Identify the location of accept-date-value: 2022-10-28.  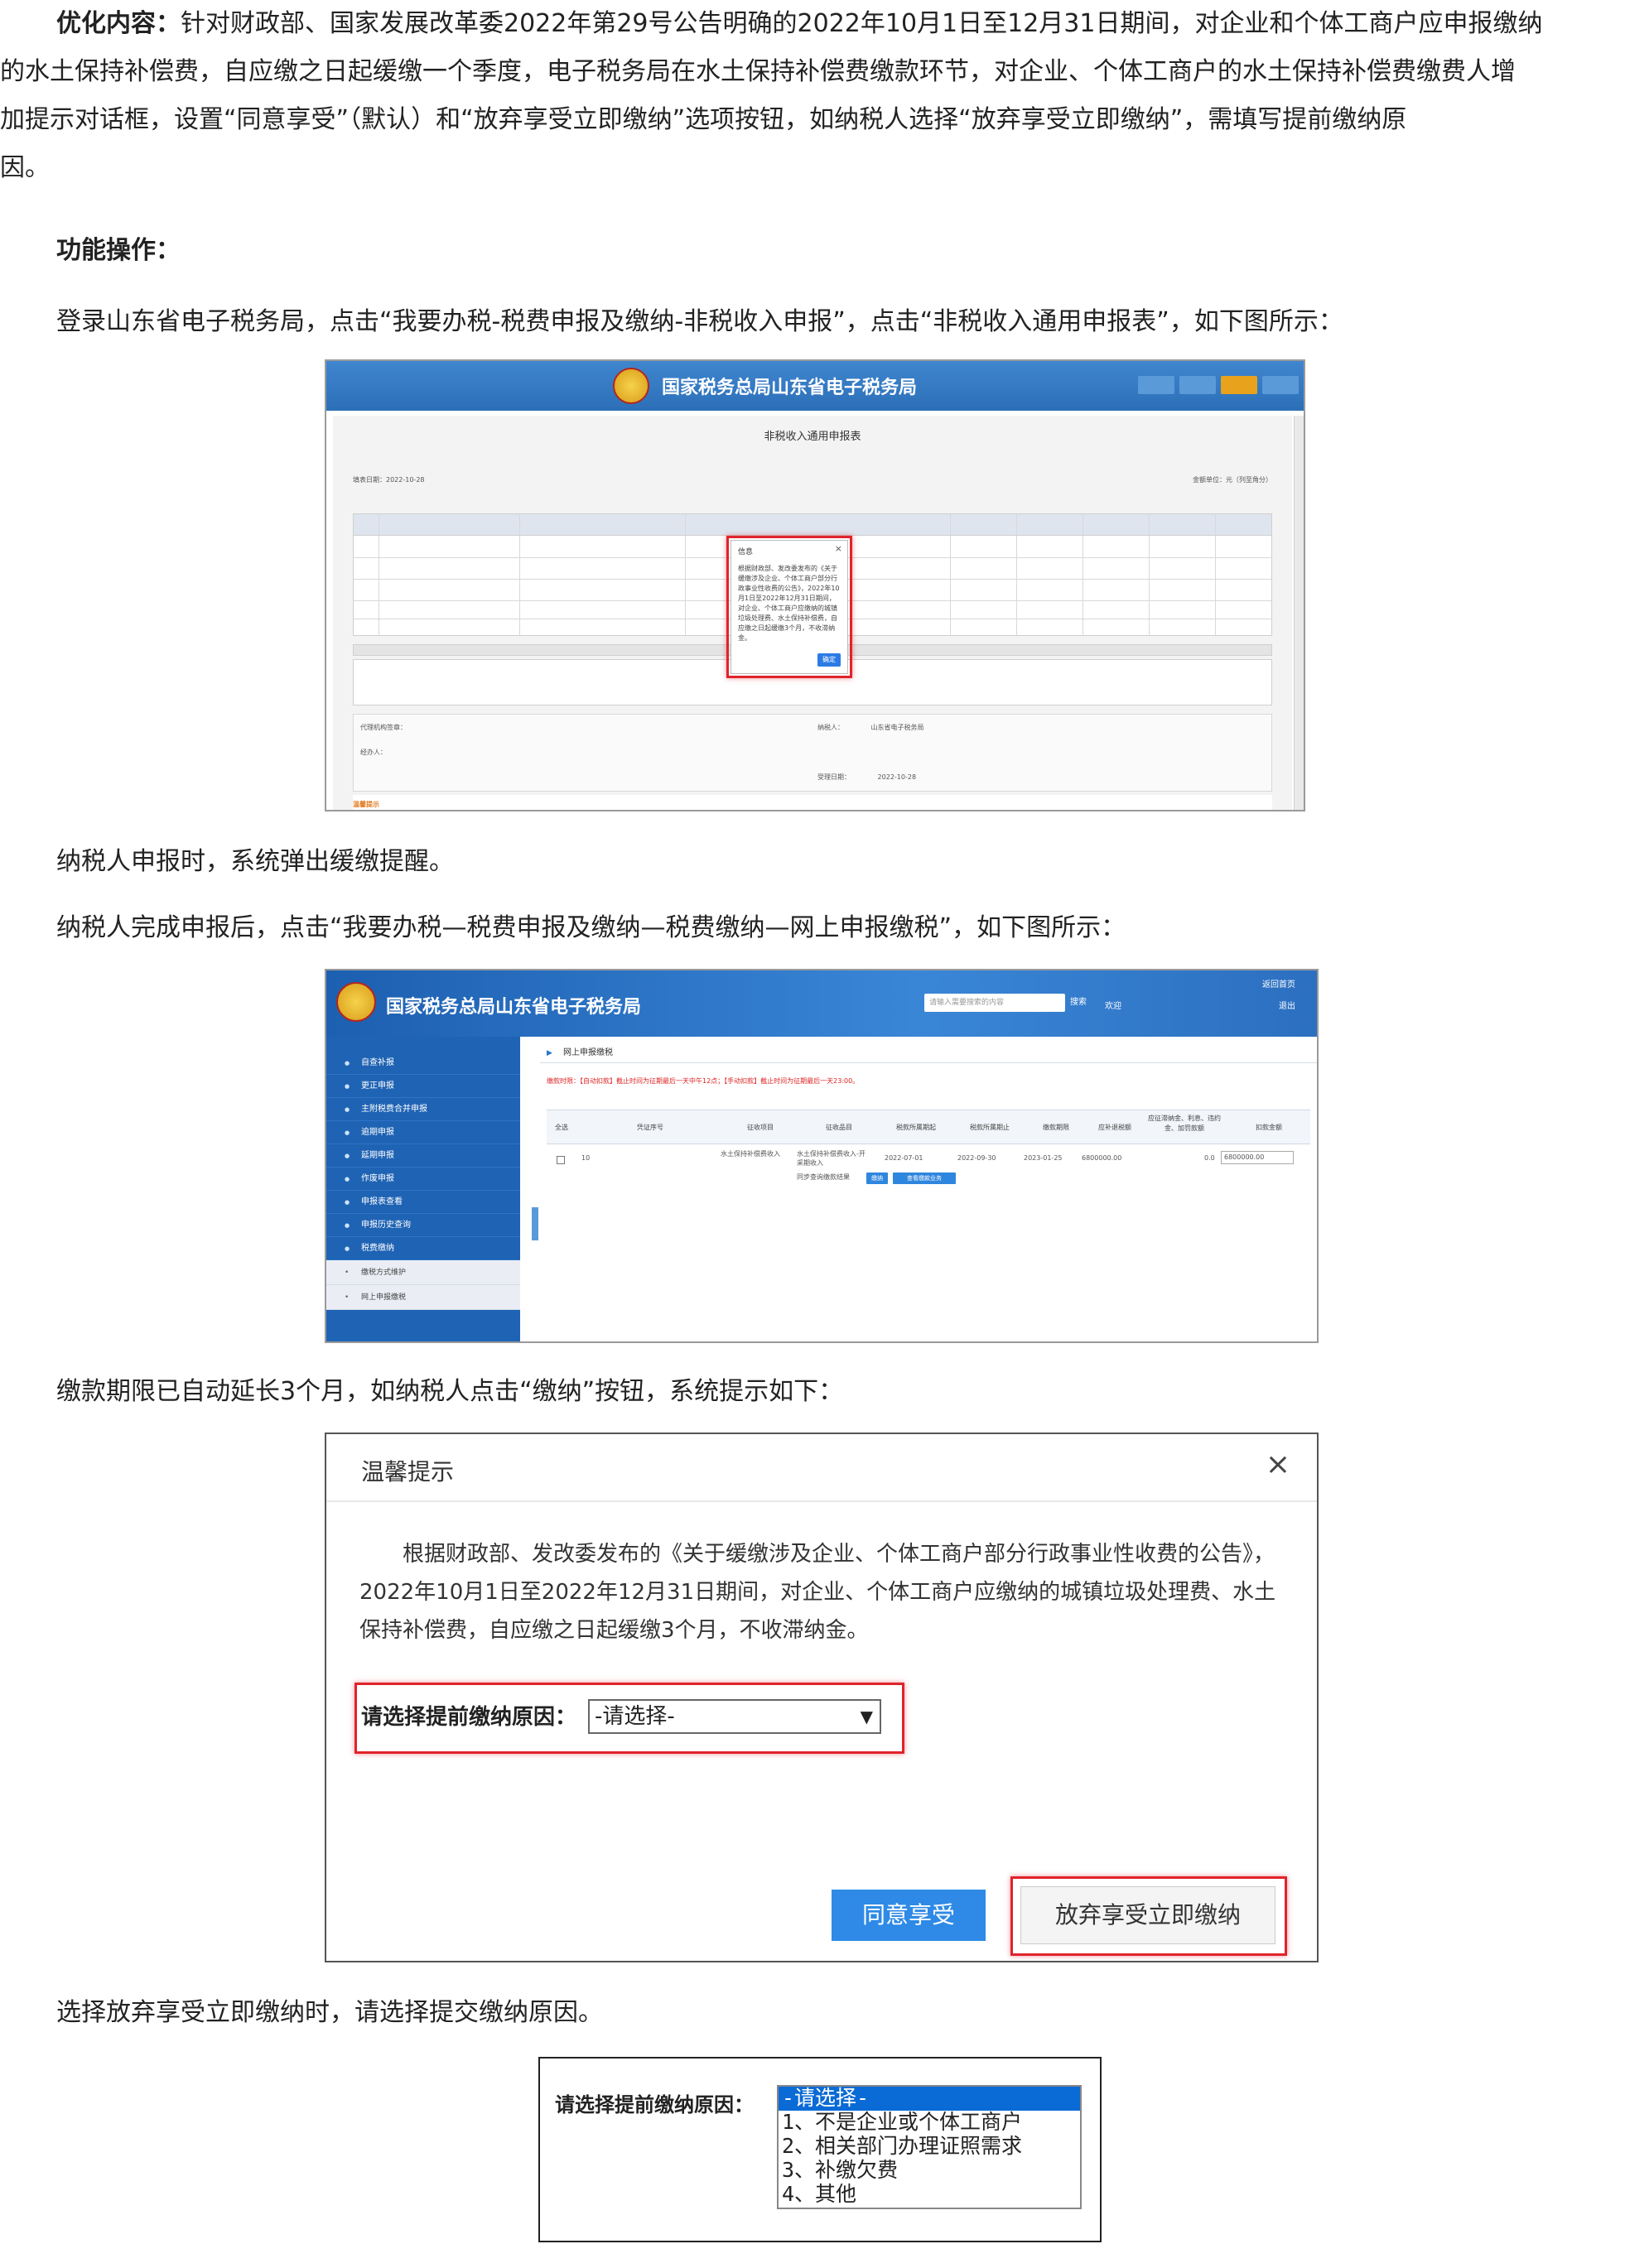
(897, 777).